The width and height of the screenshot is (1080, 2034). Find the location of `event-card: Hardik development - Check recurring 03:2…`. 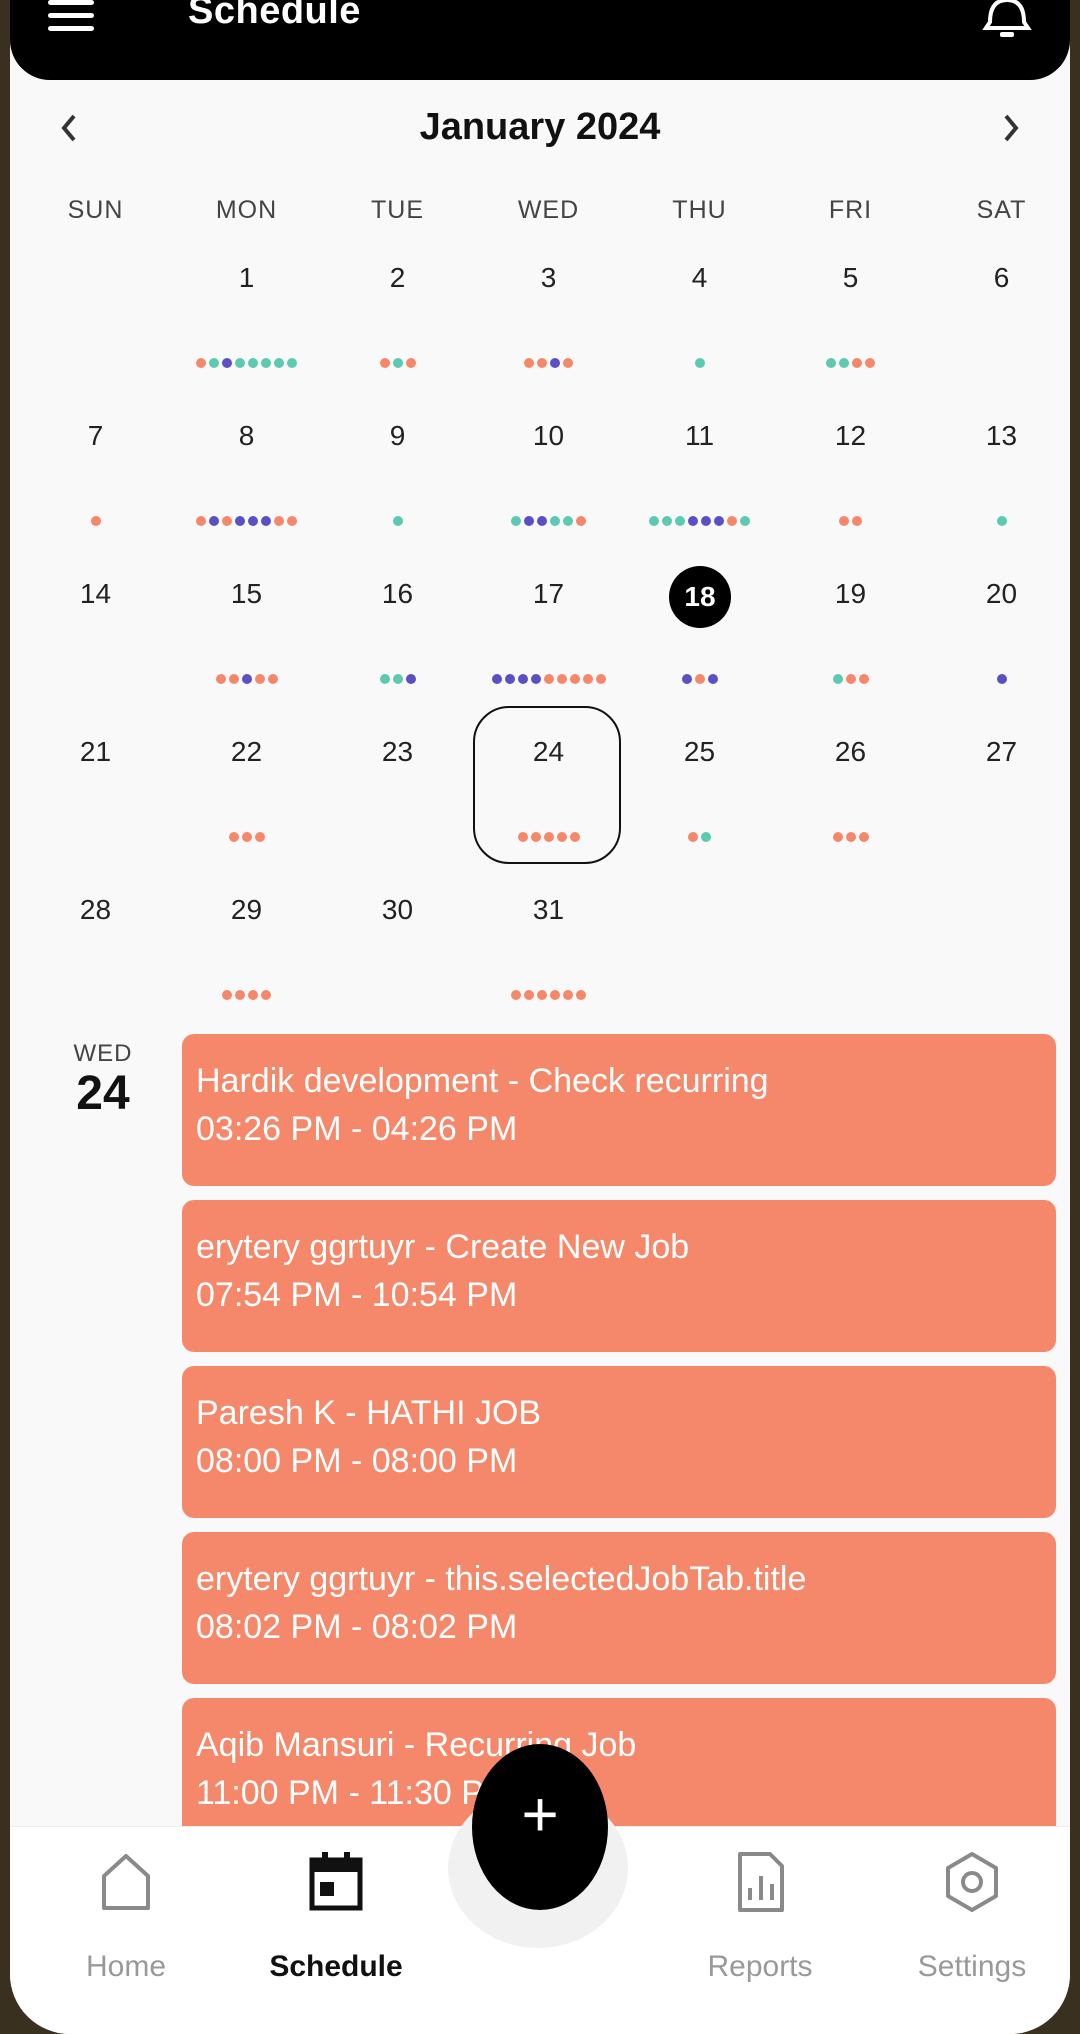

event-card: Hardik development - Check recurring 03:2… is located at coordinates (619, 1110).